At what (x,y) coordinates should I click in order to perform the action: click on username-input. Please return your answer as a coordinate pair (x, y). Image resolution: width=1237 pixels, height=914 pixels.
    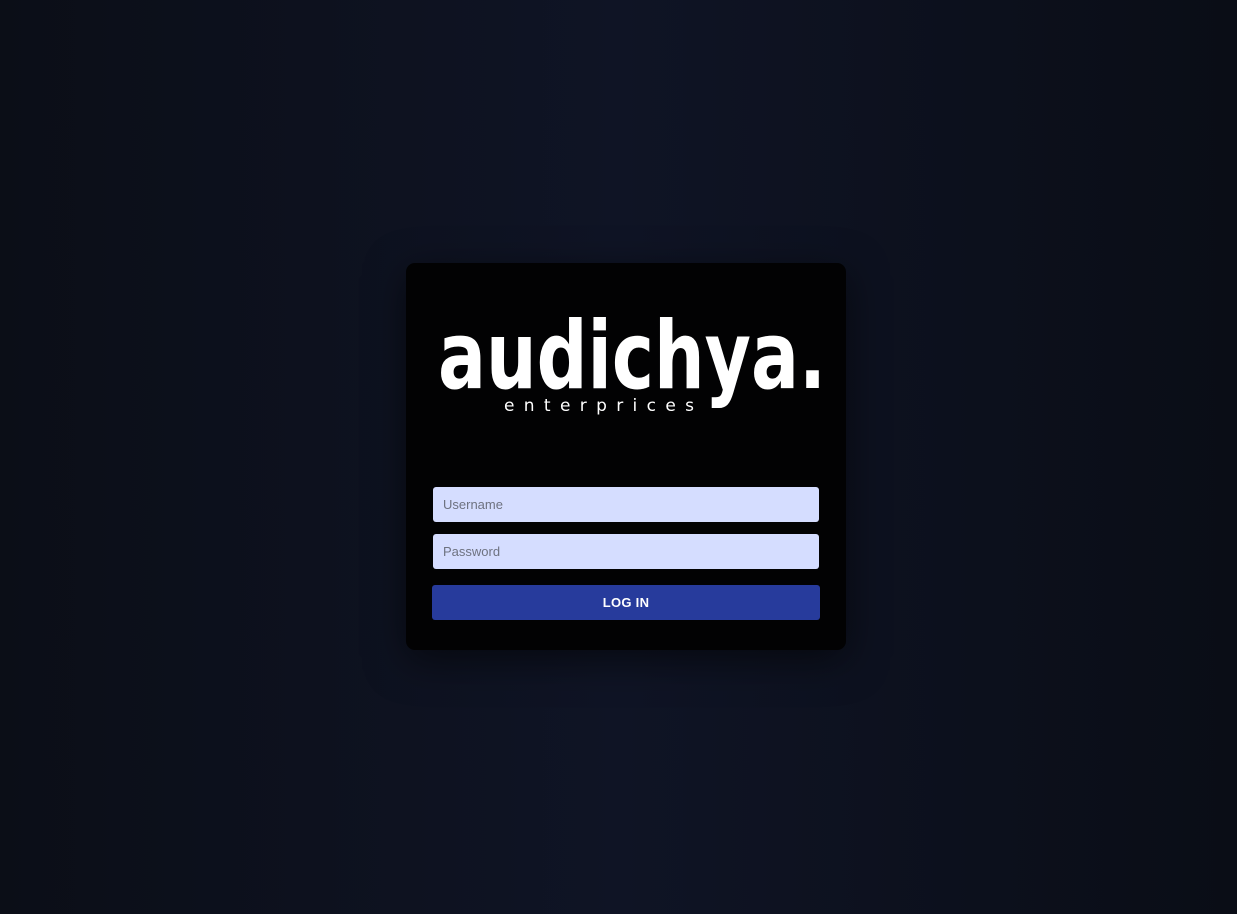
    Looking at the image, I should click on (626, 504).